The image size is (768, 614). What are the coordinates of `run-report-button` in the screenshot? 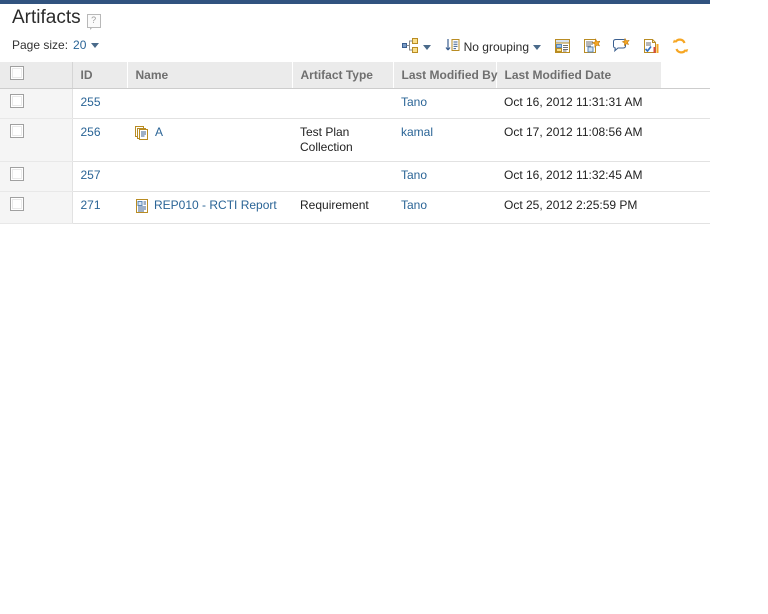 It's located at (651, 47).